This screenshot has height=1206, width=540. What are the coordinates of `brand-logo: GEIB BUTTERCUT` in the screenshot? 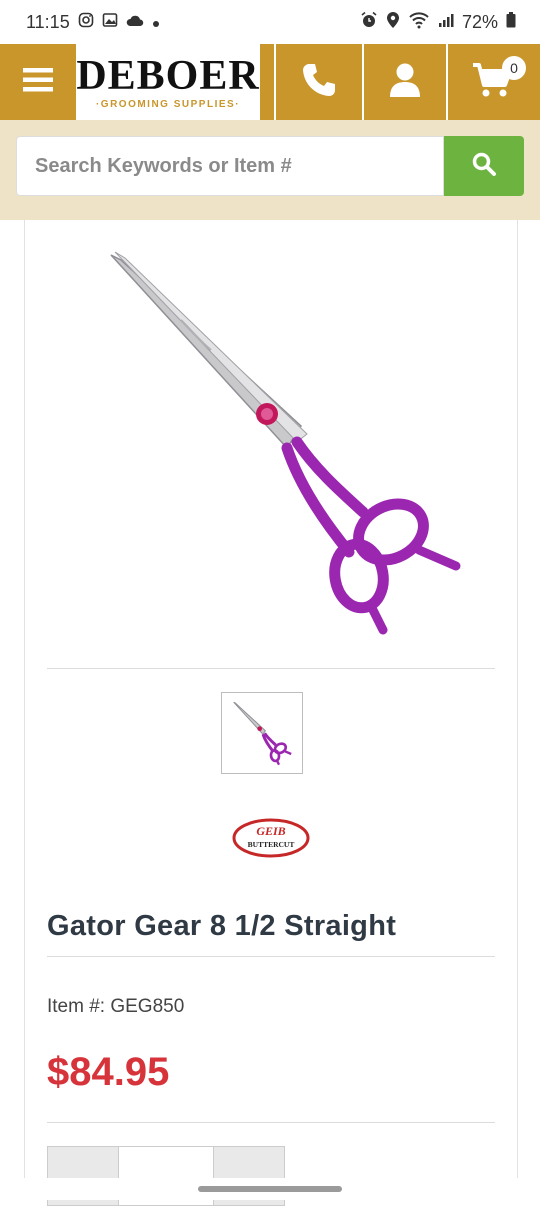 It's located at (271, 838).